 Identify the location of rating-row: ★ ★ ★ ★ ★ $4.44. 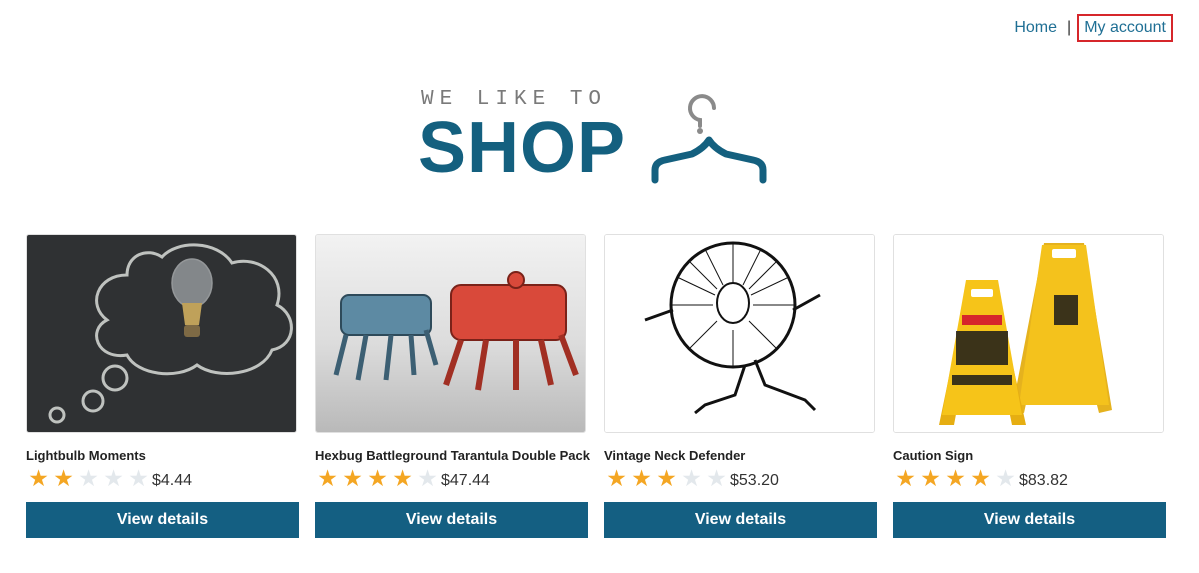
(162, 479).